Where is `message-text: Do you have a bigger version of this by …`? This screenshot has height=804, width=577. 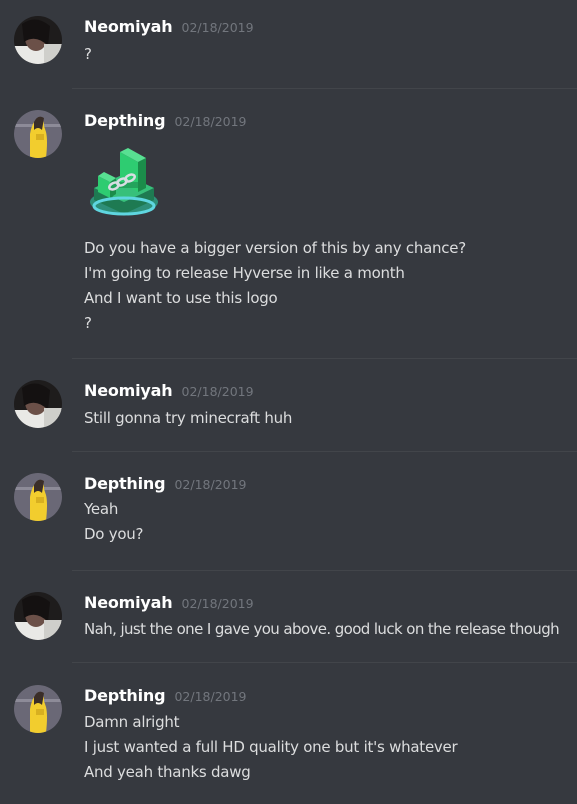
message-text: Do you have a bigger version of this by … is located at coordinates (275, 248).